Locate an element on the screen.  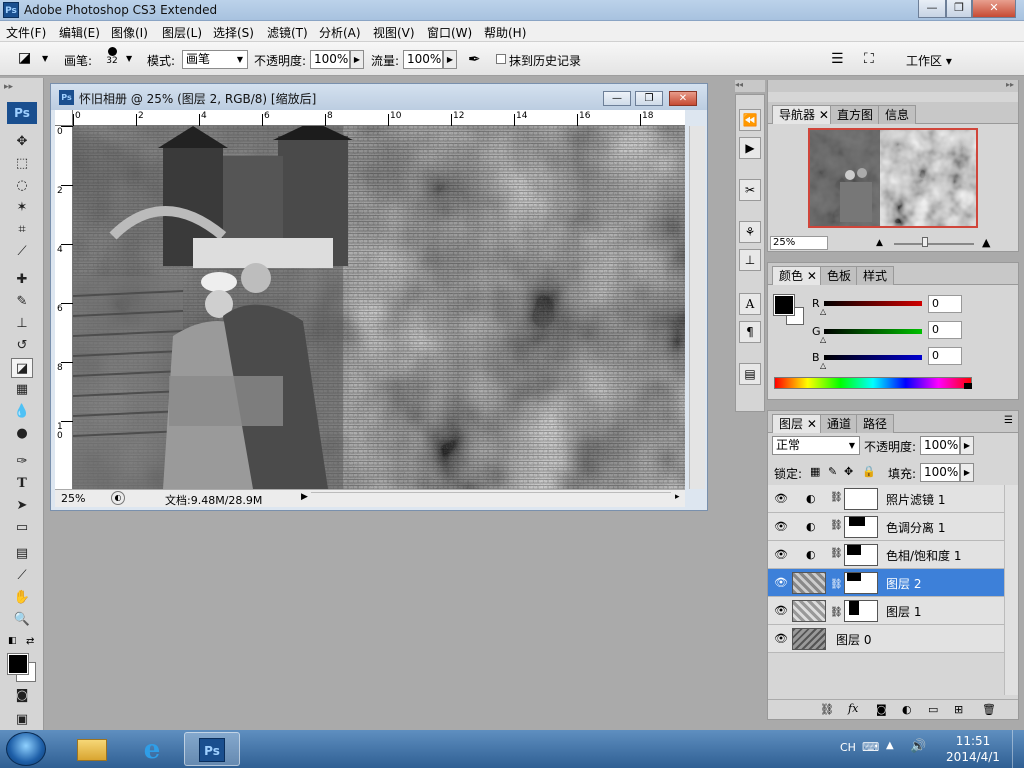
blur-tool-icon: 💧 is located at coordinates (22, 412).